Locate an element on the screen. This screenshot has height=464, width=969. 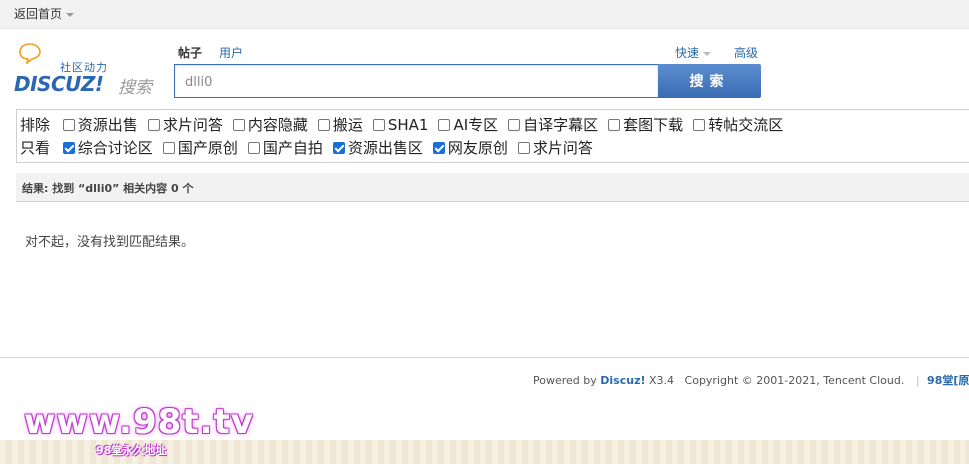
only-option-label: 国产原创 is located at coordinates (207, 148).